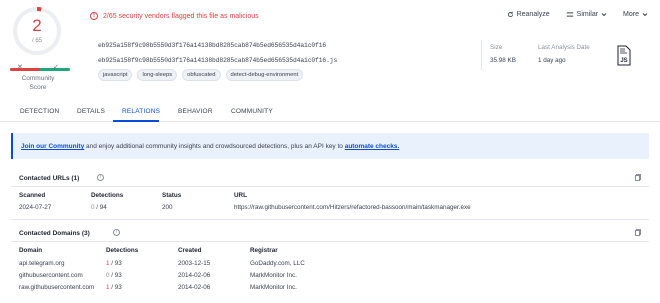 The image size is (660, 303). Describe the element at coordinates (586, 14) in the screenshot. I see `similar-button: Similar` at that location.